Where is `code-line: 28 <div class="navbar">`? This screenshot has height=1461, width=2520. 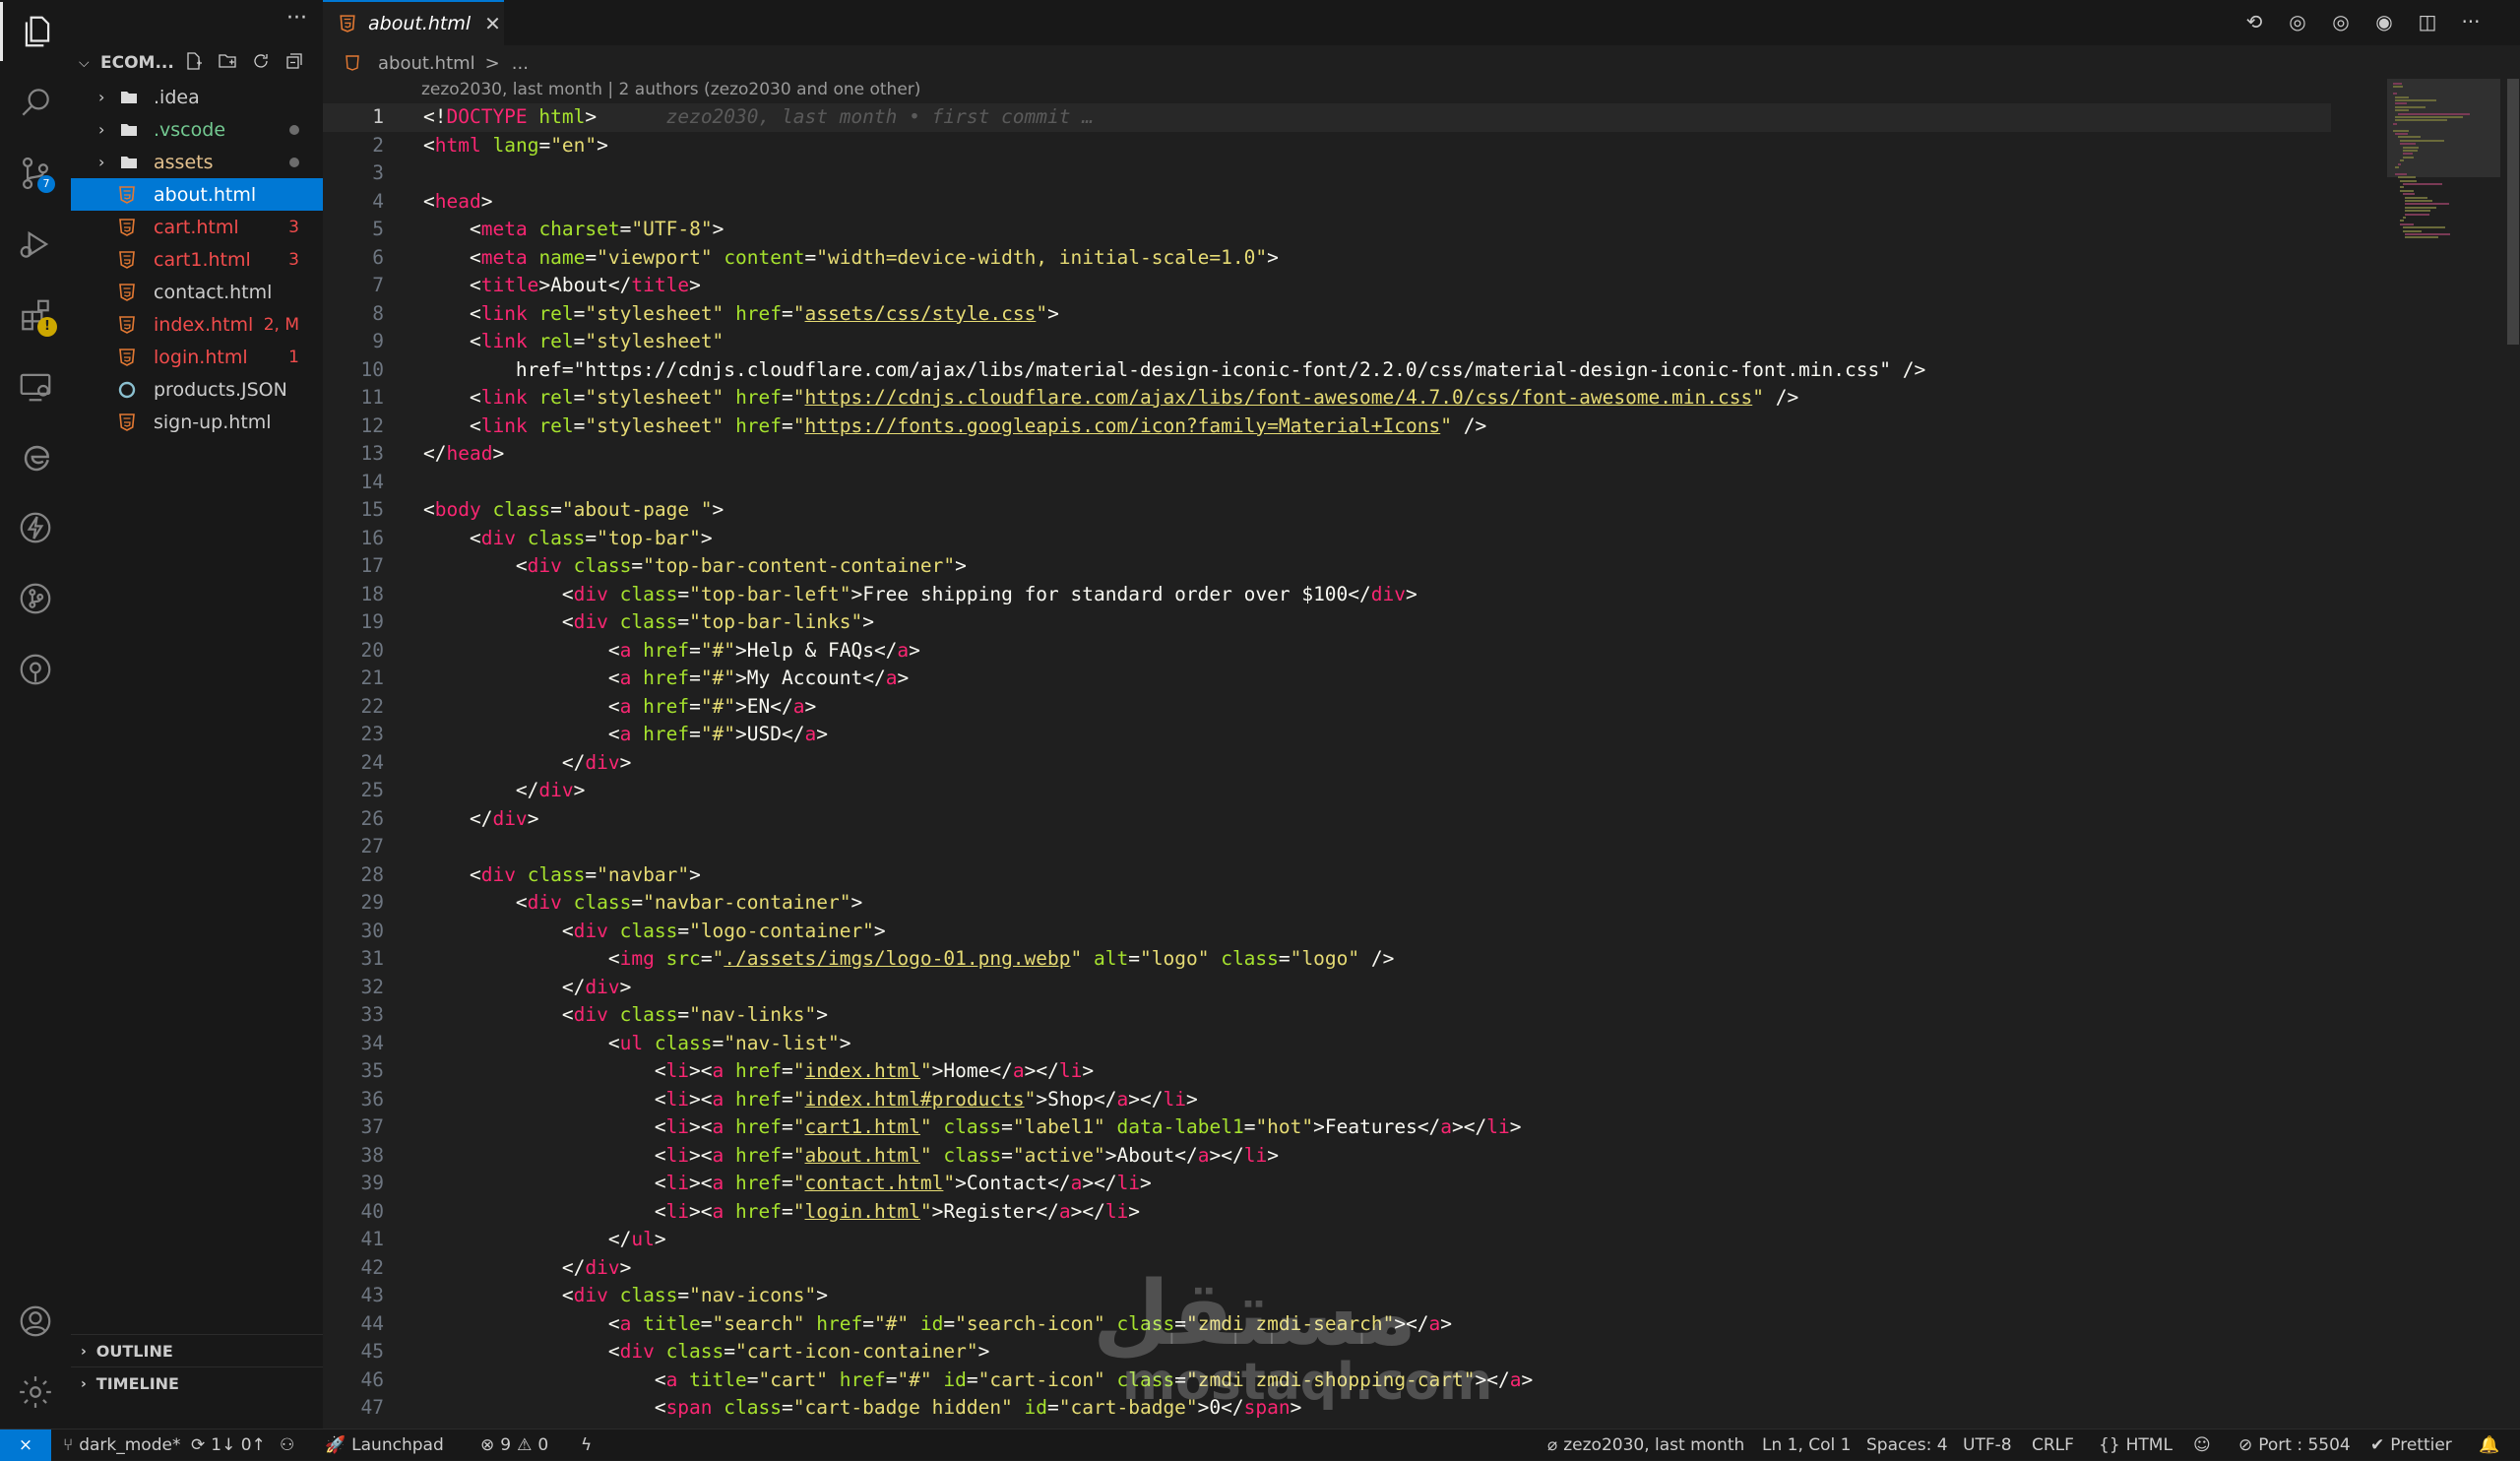
code-line: 28 <div class="navbar"> is located at coordinates (1327, 875).